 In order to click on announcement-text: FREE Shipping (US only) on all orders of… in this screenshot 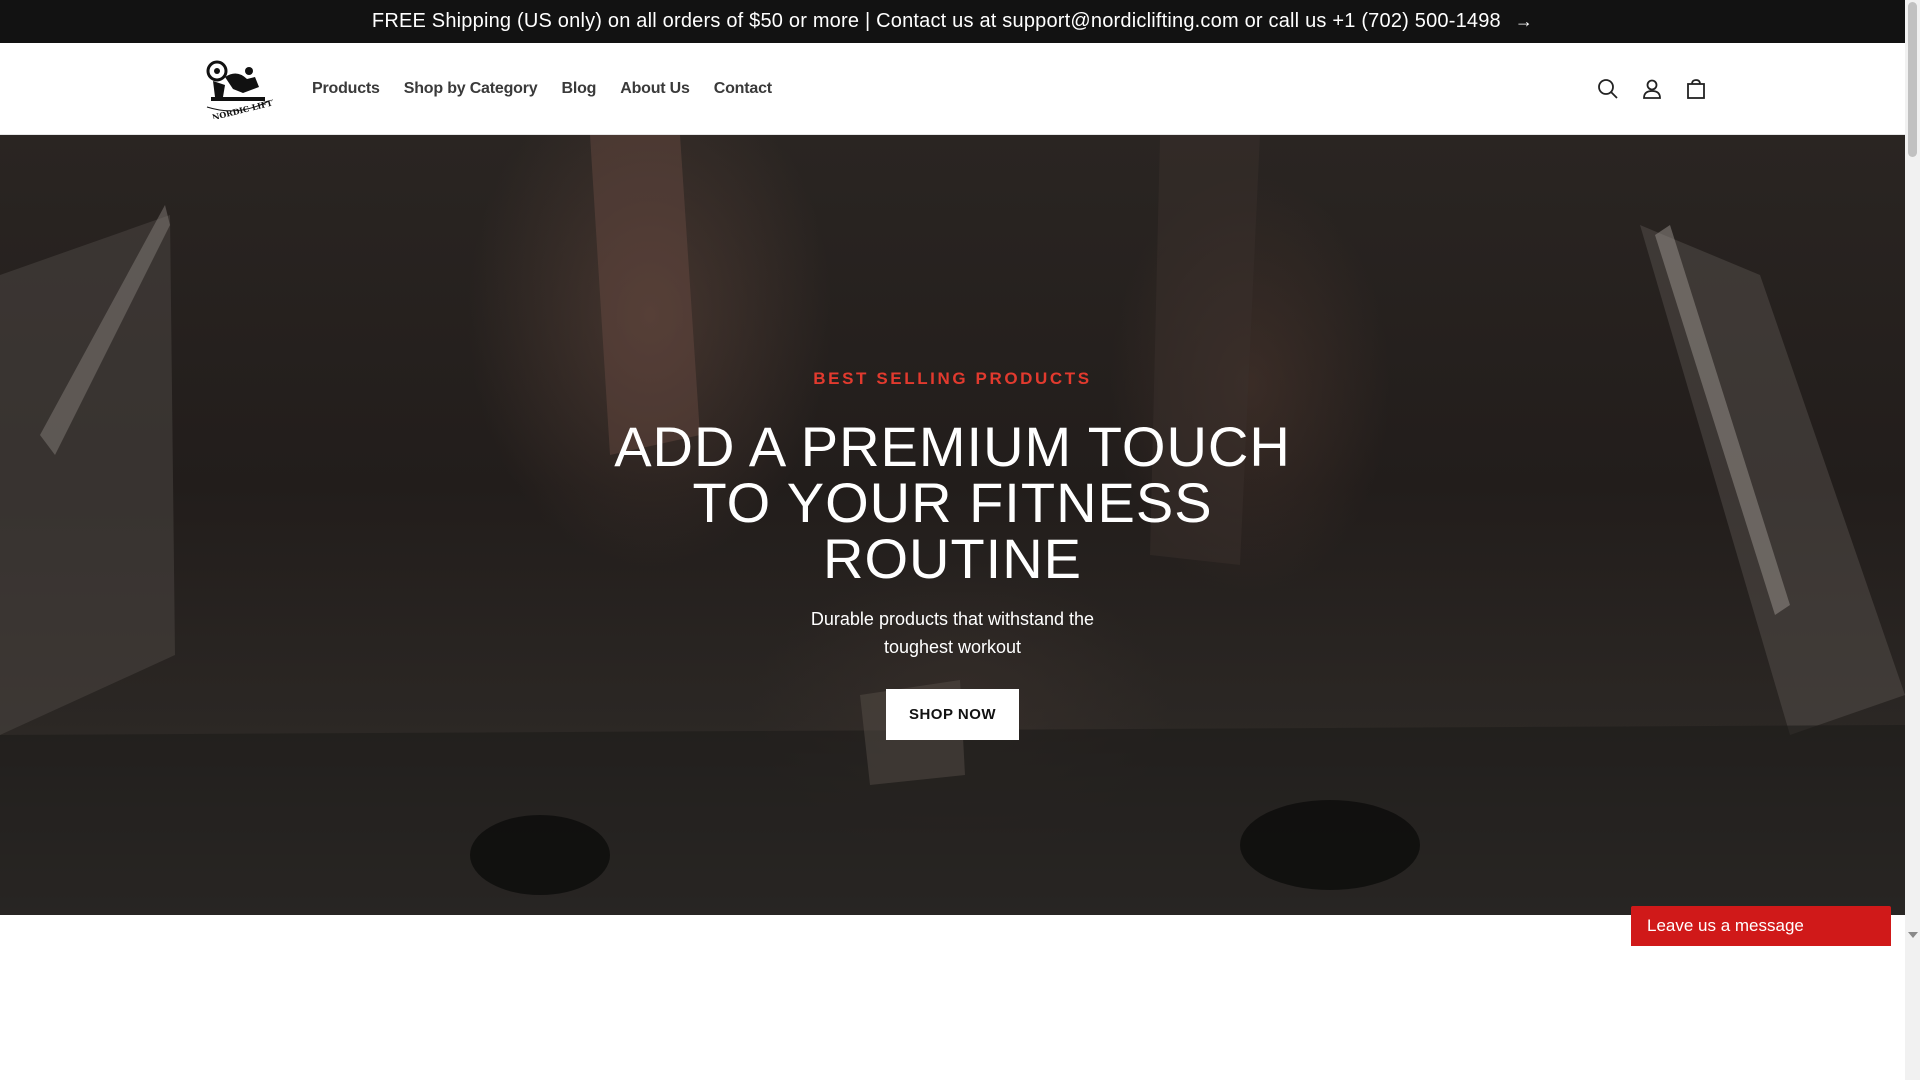, I will do `click(936, 21)`.